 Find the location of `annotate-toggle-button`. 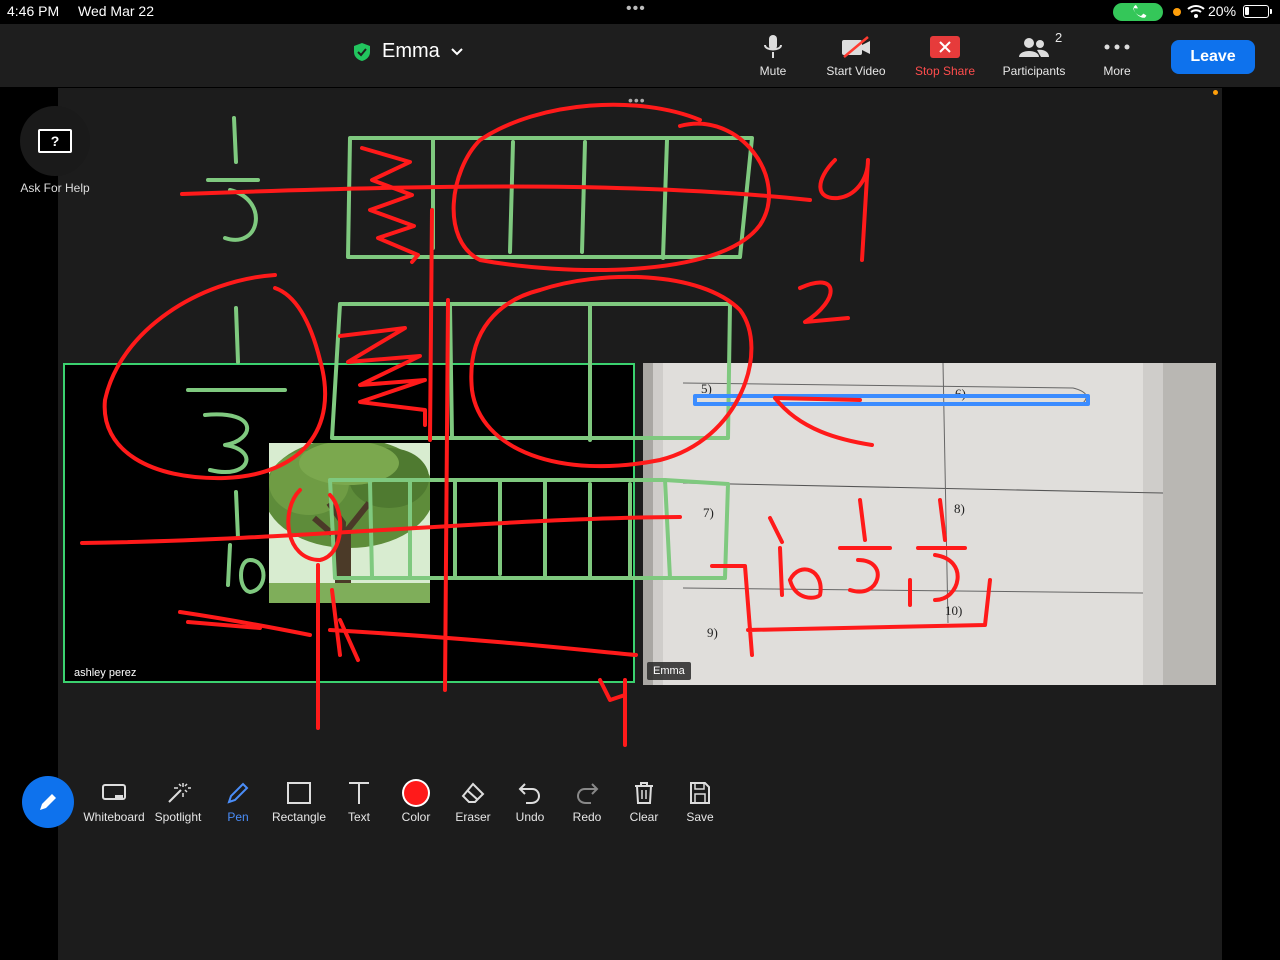

annotate-toggle-button is located at coordinates (48, 802).